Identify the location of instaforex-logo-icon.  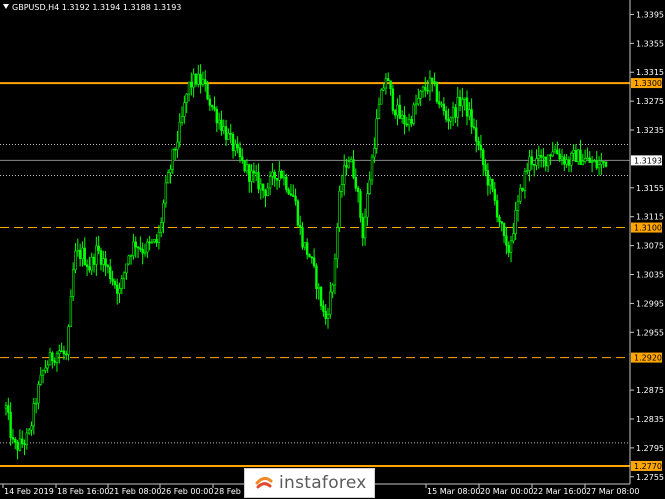
(264, 482).